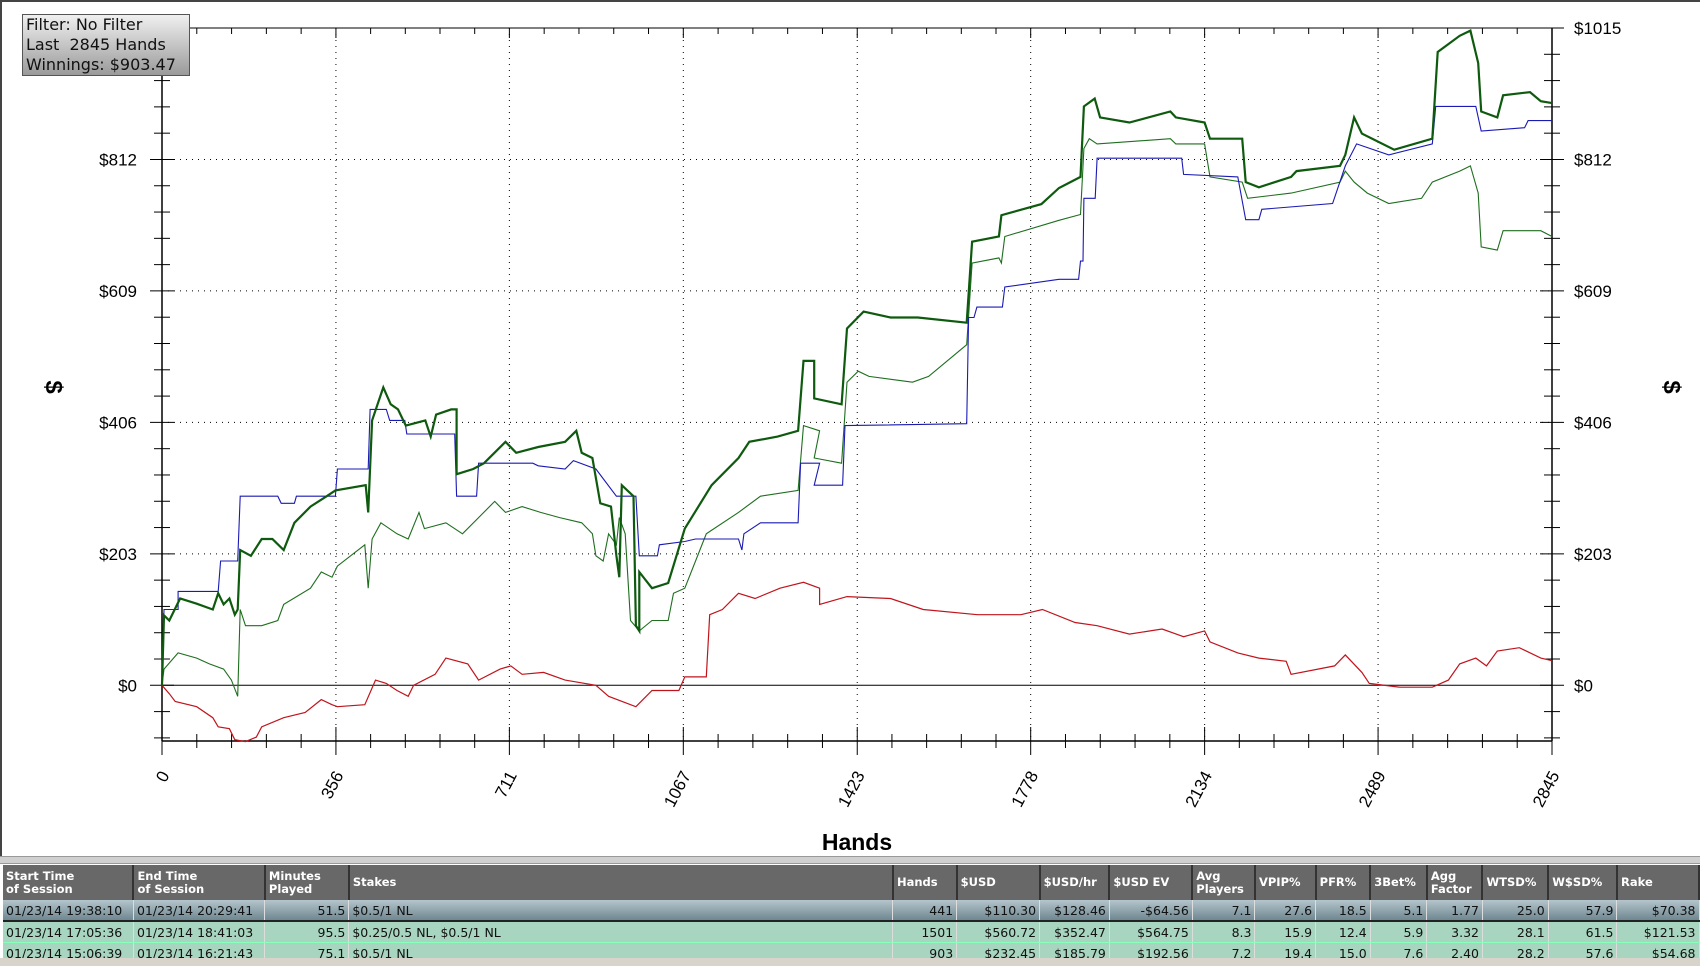 This screenshot has width=1700, height=966. I want to click on table-cell: 57.9, so click(1583, 911).